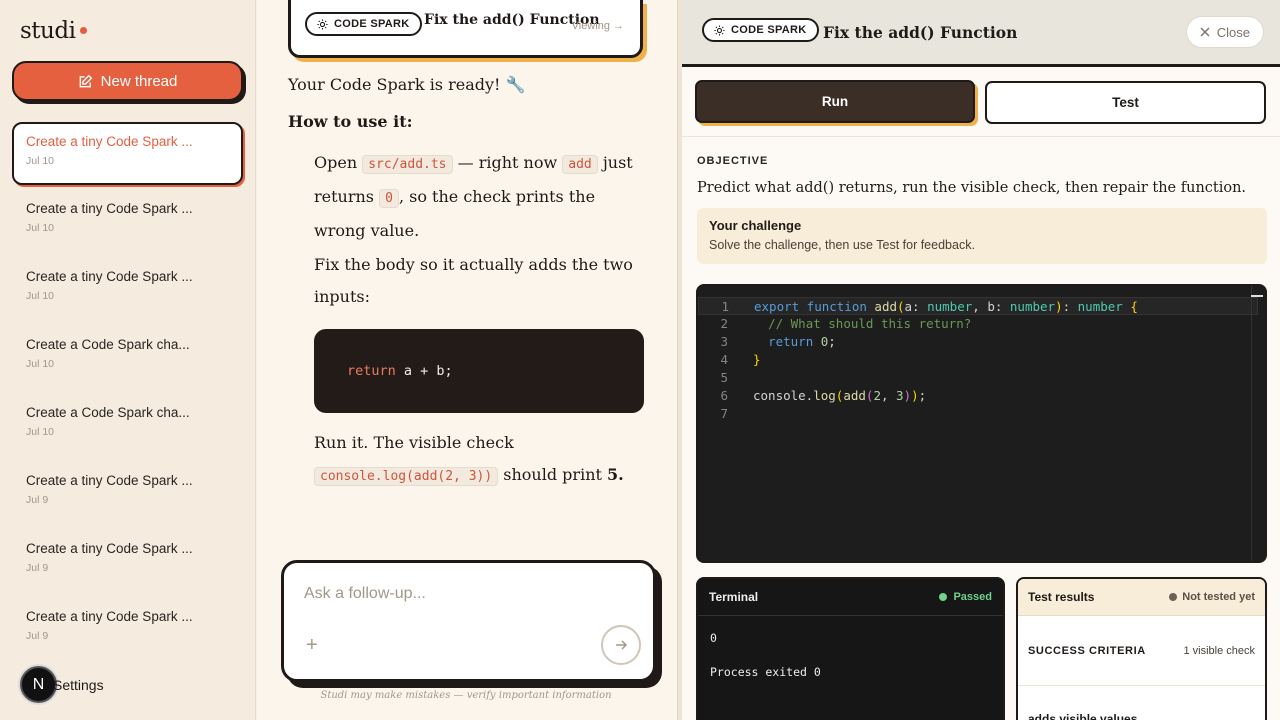 Image resolution: width=1280 pixels, height=720 pixels. Describe the element at coordinates (1141, 651) in the screenshot. I see `success-criteria-row: SUCCESS CRITERIA 1 visible check` at that location.